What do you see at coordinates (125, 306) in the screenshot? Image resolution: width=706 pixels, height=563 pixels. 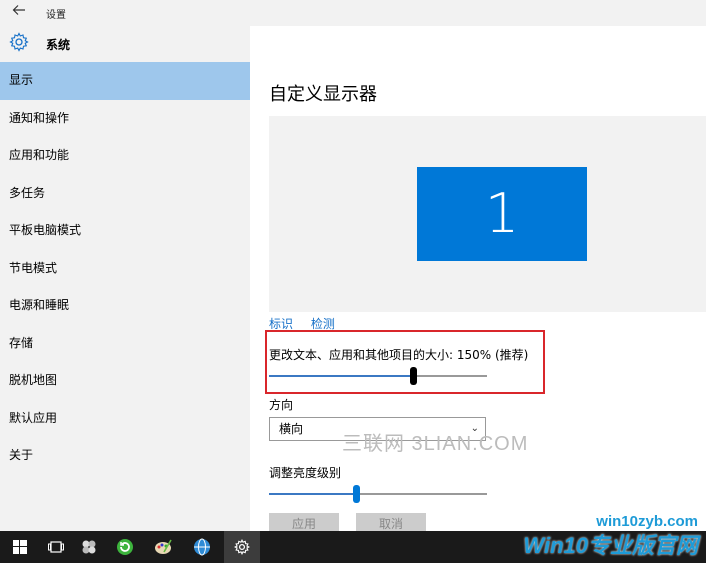 I see `sidebar-item-power-sleep: 电源和睡眠` at bounding box center [125, 306].